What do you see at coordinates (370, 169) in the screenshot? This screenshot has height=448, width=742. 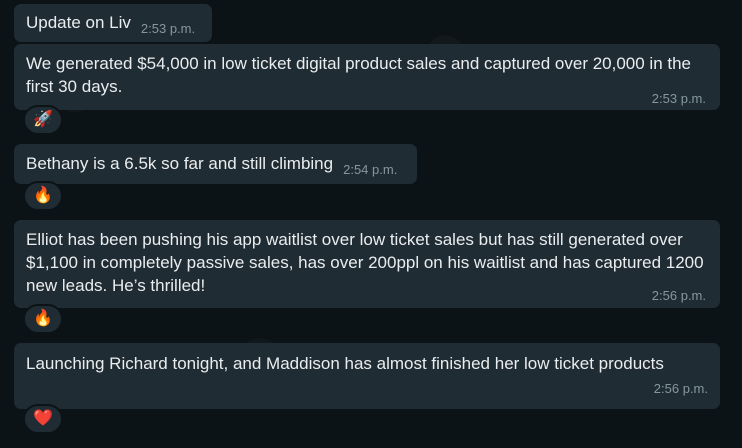 I see `message-timestamp: 2:54 p.m.` at bounding box center [370, 169].